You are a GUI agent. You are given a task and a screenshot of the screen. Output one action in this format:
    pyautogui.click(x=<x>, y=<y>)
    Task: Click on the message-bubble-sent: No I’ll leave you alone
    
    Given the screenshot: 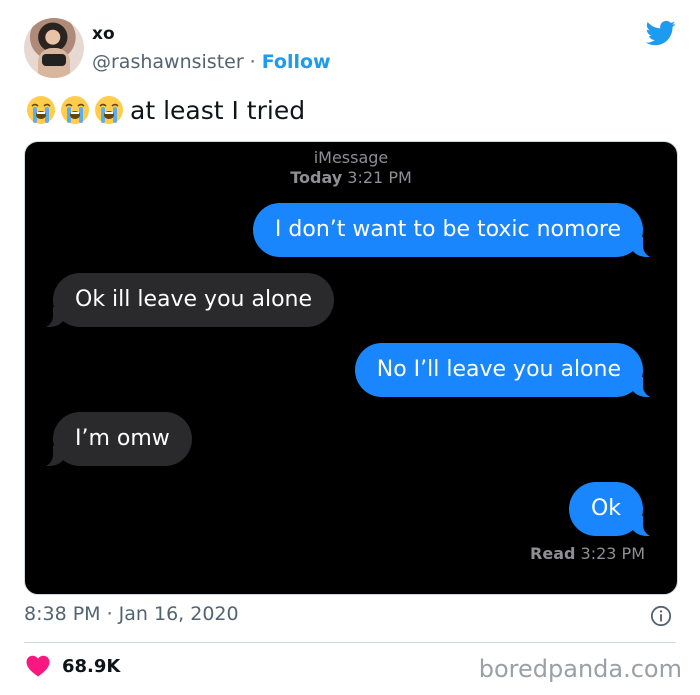 What is the action you would take?
    pyautogui.click(x=512, y=370)
    